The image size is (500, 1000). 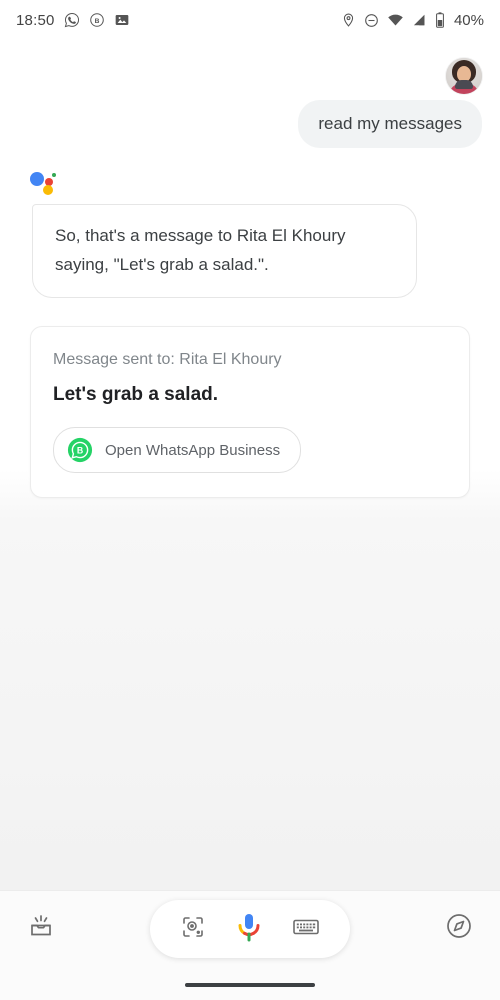 What do you see at coordinates (193, 929) in the screenshot?
I see `google-lens-icon` at bounding box center [193, 929].